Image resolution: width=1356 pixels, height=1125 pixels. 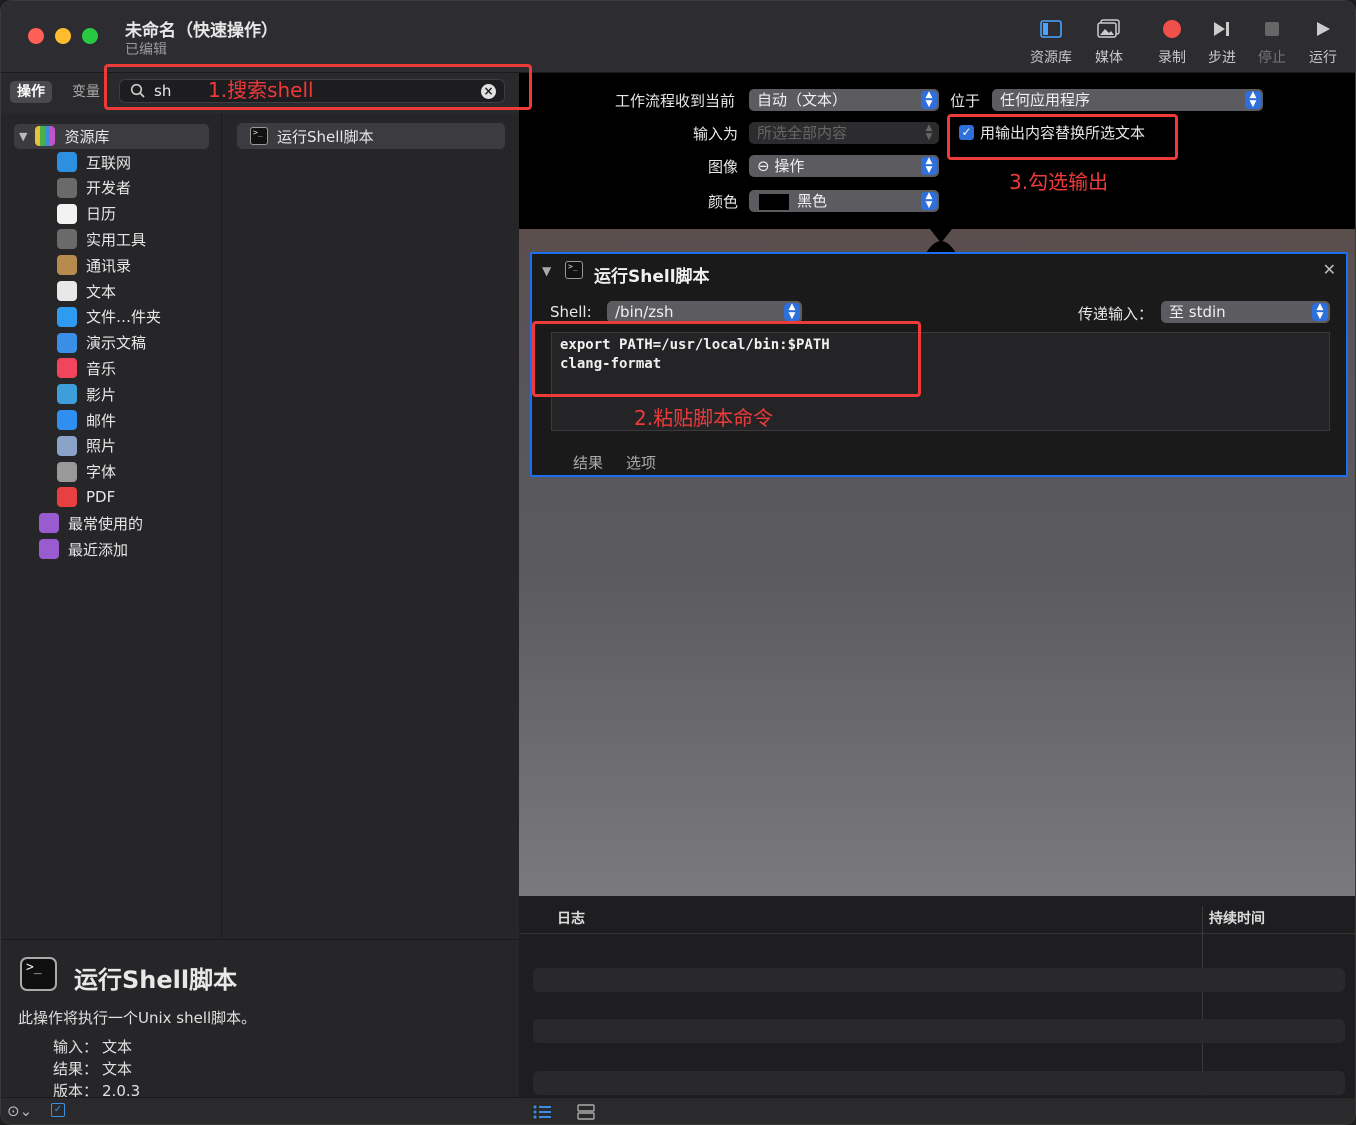 I want to click on location-popup: 任何应用程序 ▲ ▼, so click(x=1127, y=100).